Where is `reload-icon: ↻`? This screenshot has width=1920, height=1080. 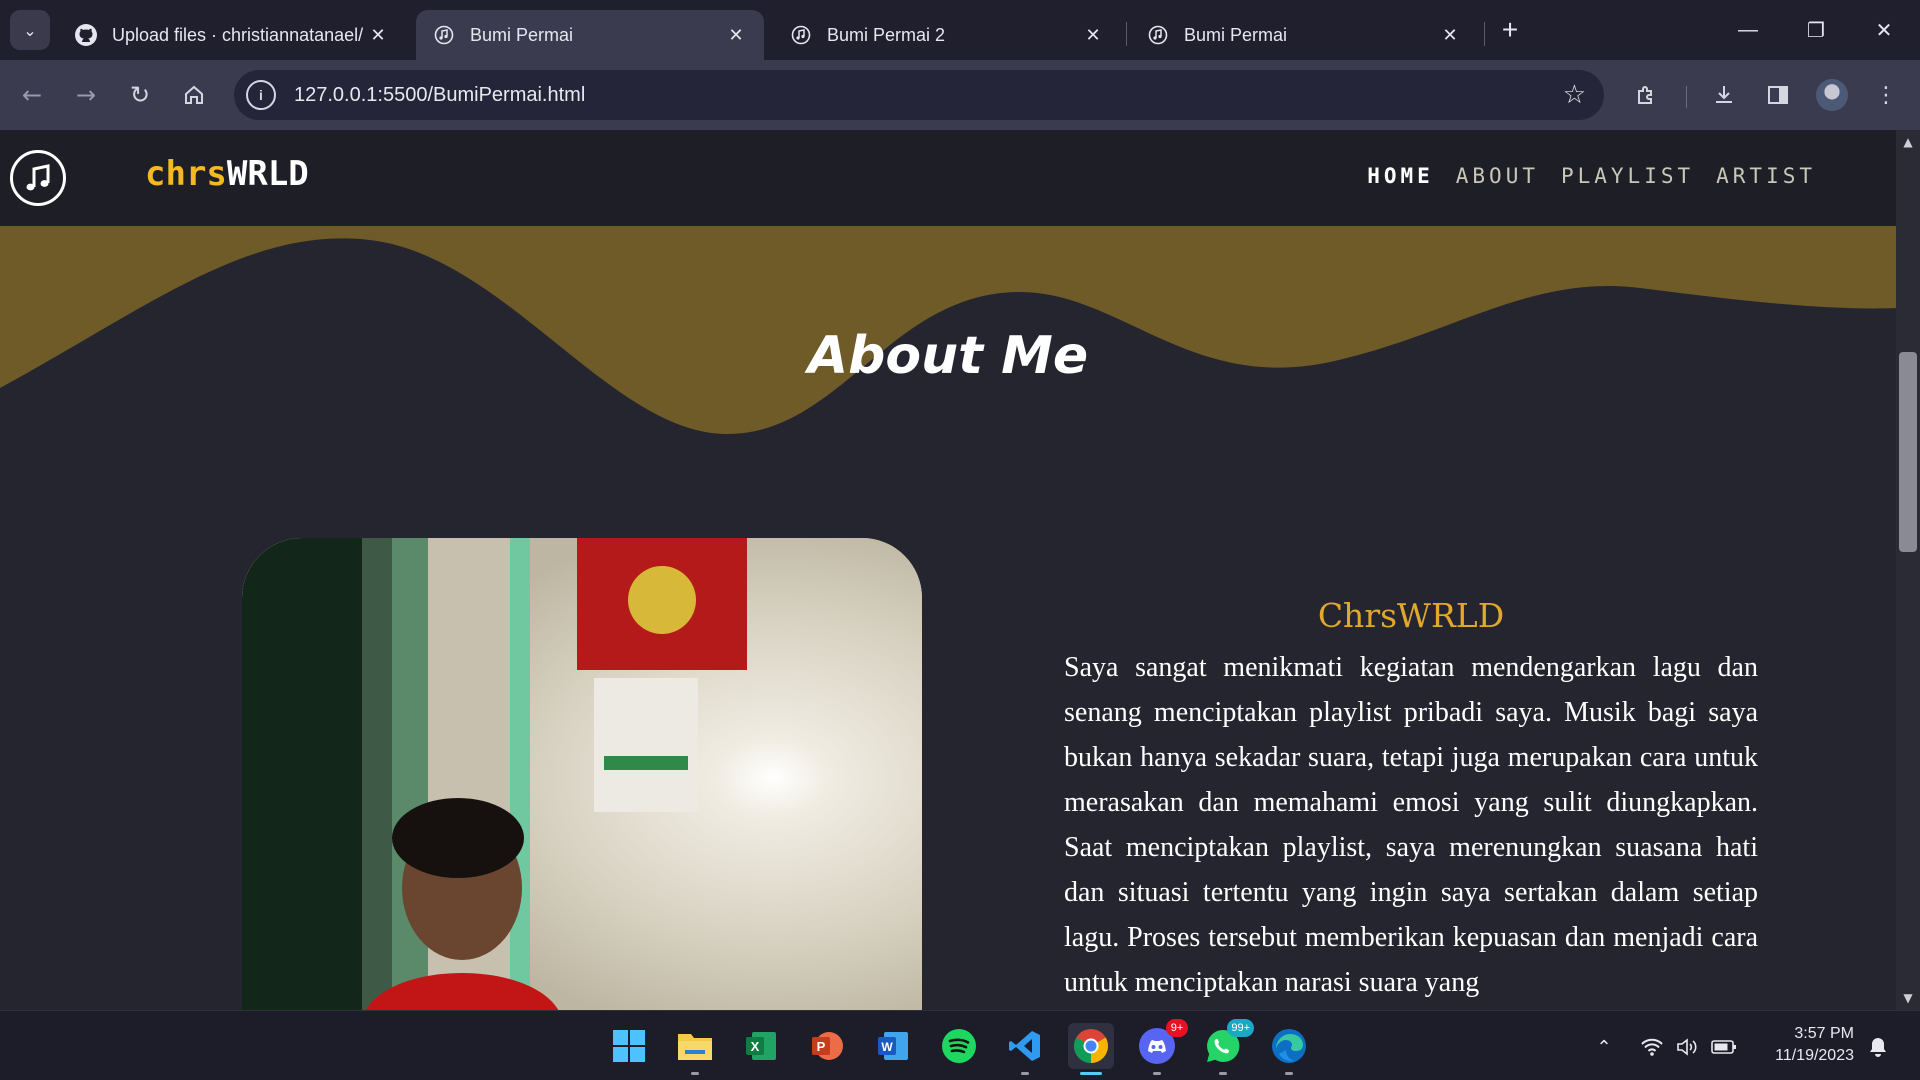
reload-icon: ↻ is located at coordinates (140, 95).